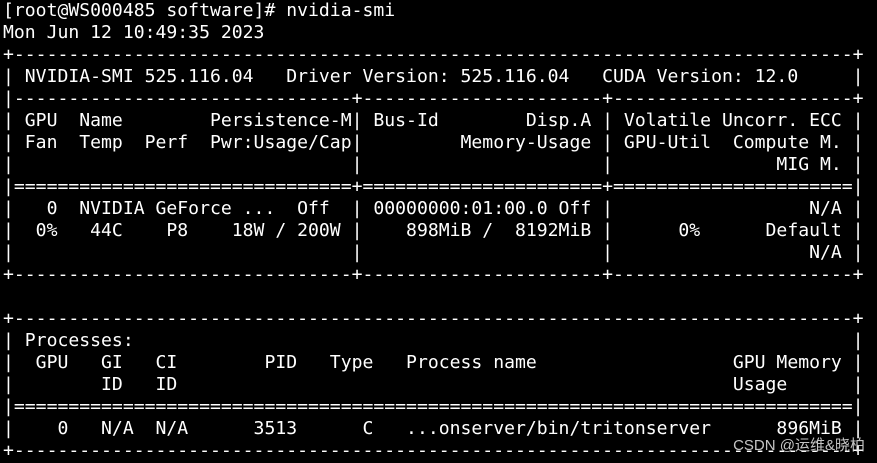  Describe the element at coordinates (134, 32) in the screenshot. I see `date-time-line: Mon Jun 12 10:49:35 2023` at that location.